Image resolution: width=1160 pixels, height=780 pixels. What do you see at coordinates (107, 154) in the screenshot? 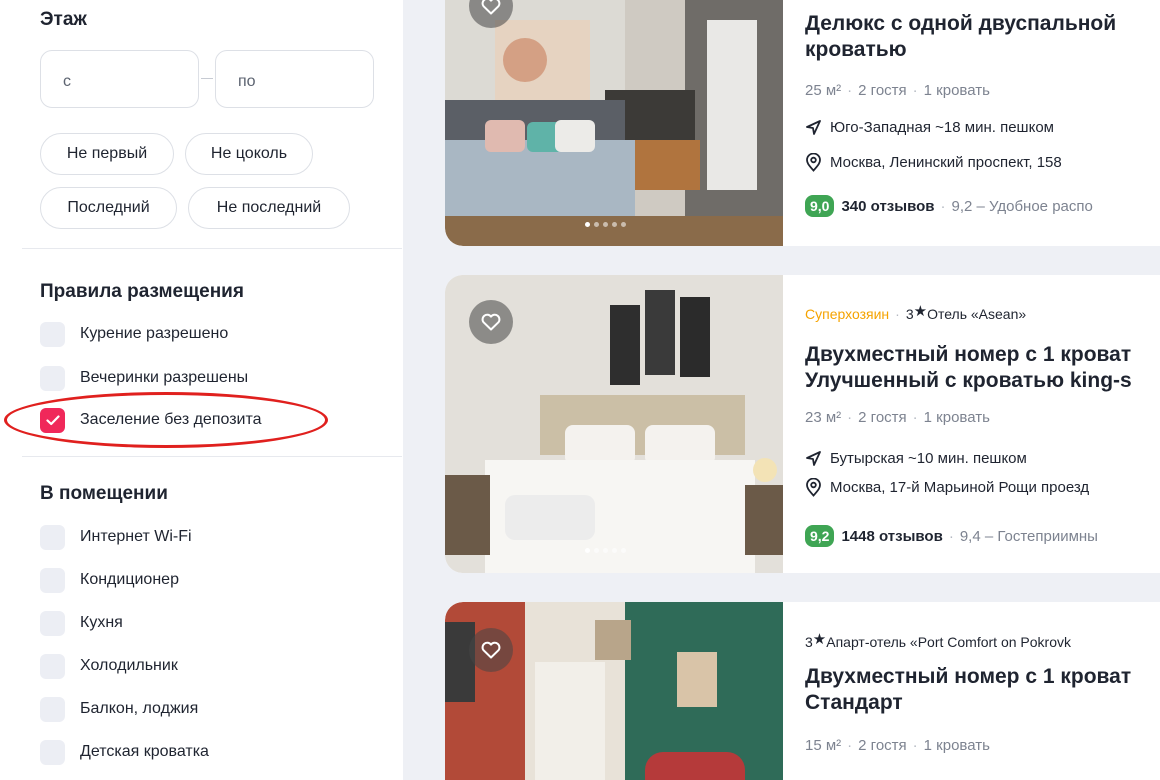
I see `chip-not-first: Не первый` at bounding box center [107, 154].